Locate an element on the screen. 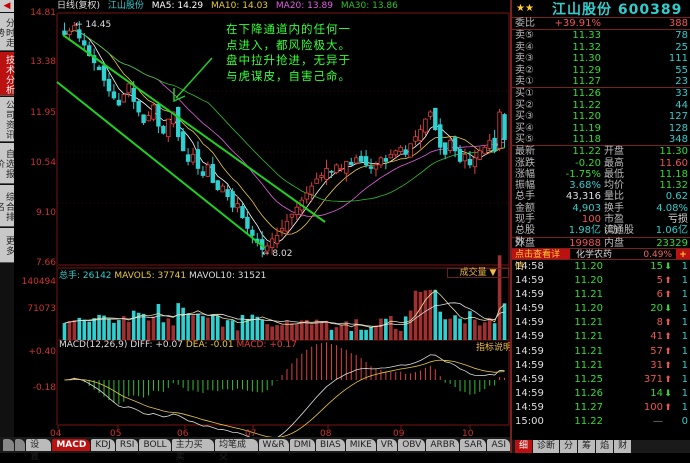 This screenshot has width=690, height=463. stat-row: 涨跌 -0.20 最高 11.60 is located at coordinates (601, 163).